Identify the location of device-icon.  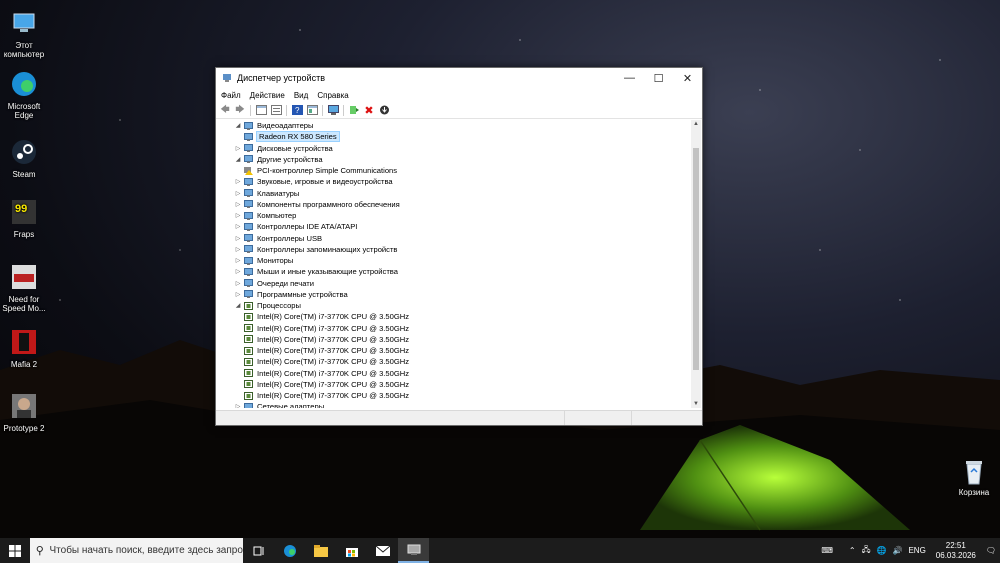
(248, 283).